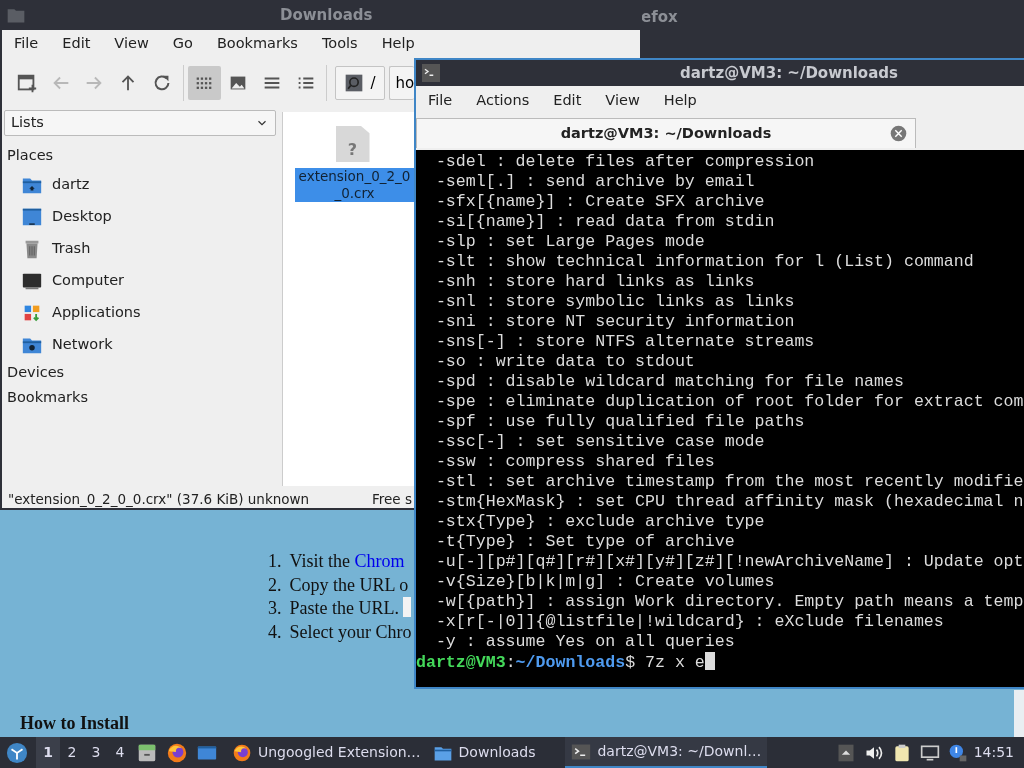  Describe the element at coordinates (72, 752) in the screenshot. I see `workspace-button: 2` at that location.